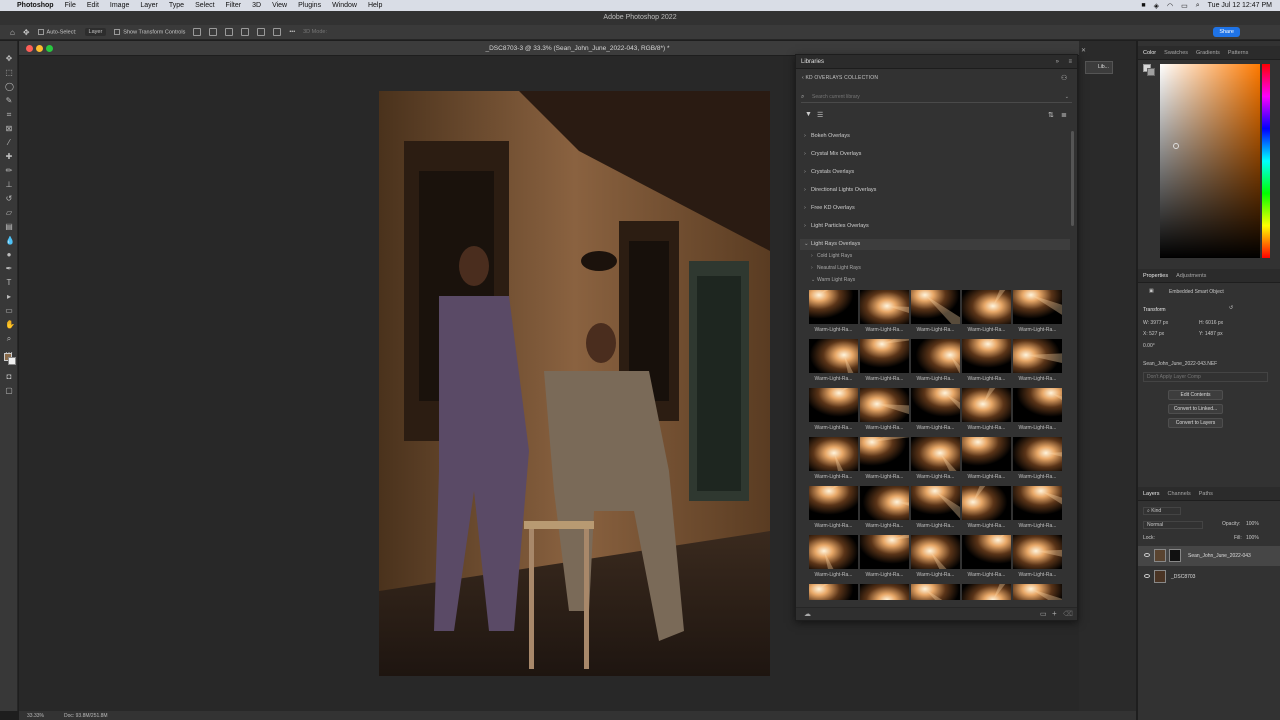 Image resolution: width=1280 pixels, height=720 pixels. Describe the element at coordinates (29, 48) in the screenshot. I see `close-window-button` at that location.